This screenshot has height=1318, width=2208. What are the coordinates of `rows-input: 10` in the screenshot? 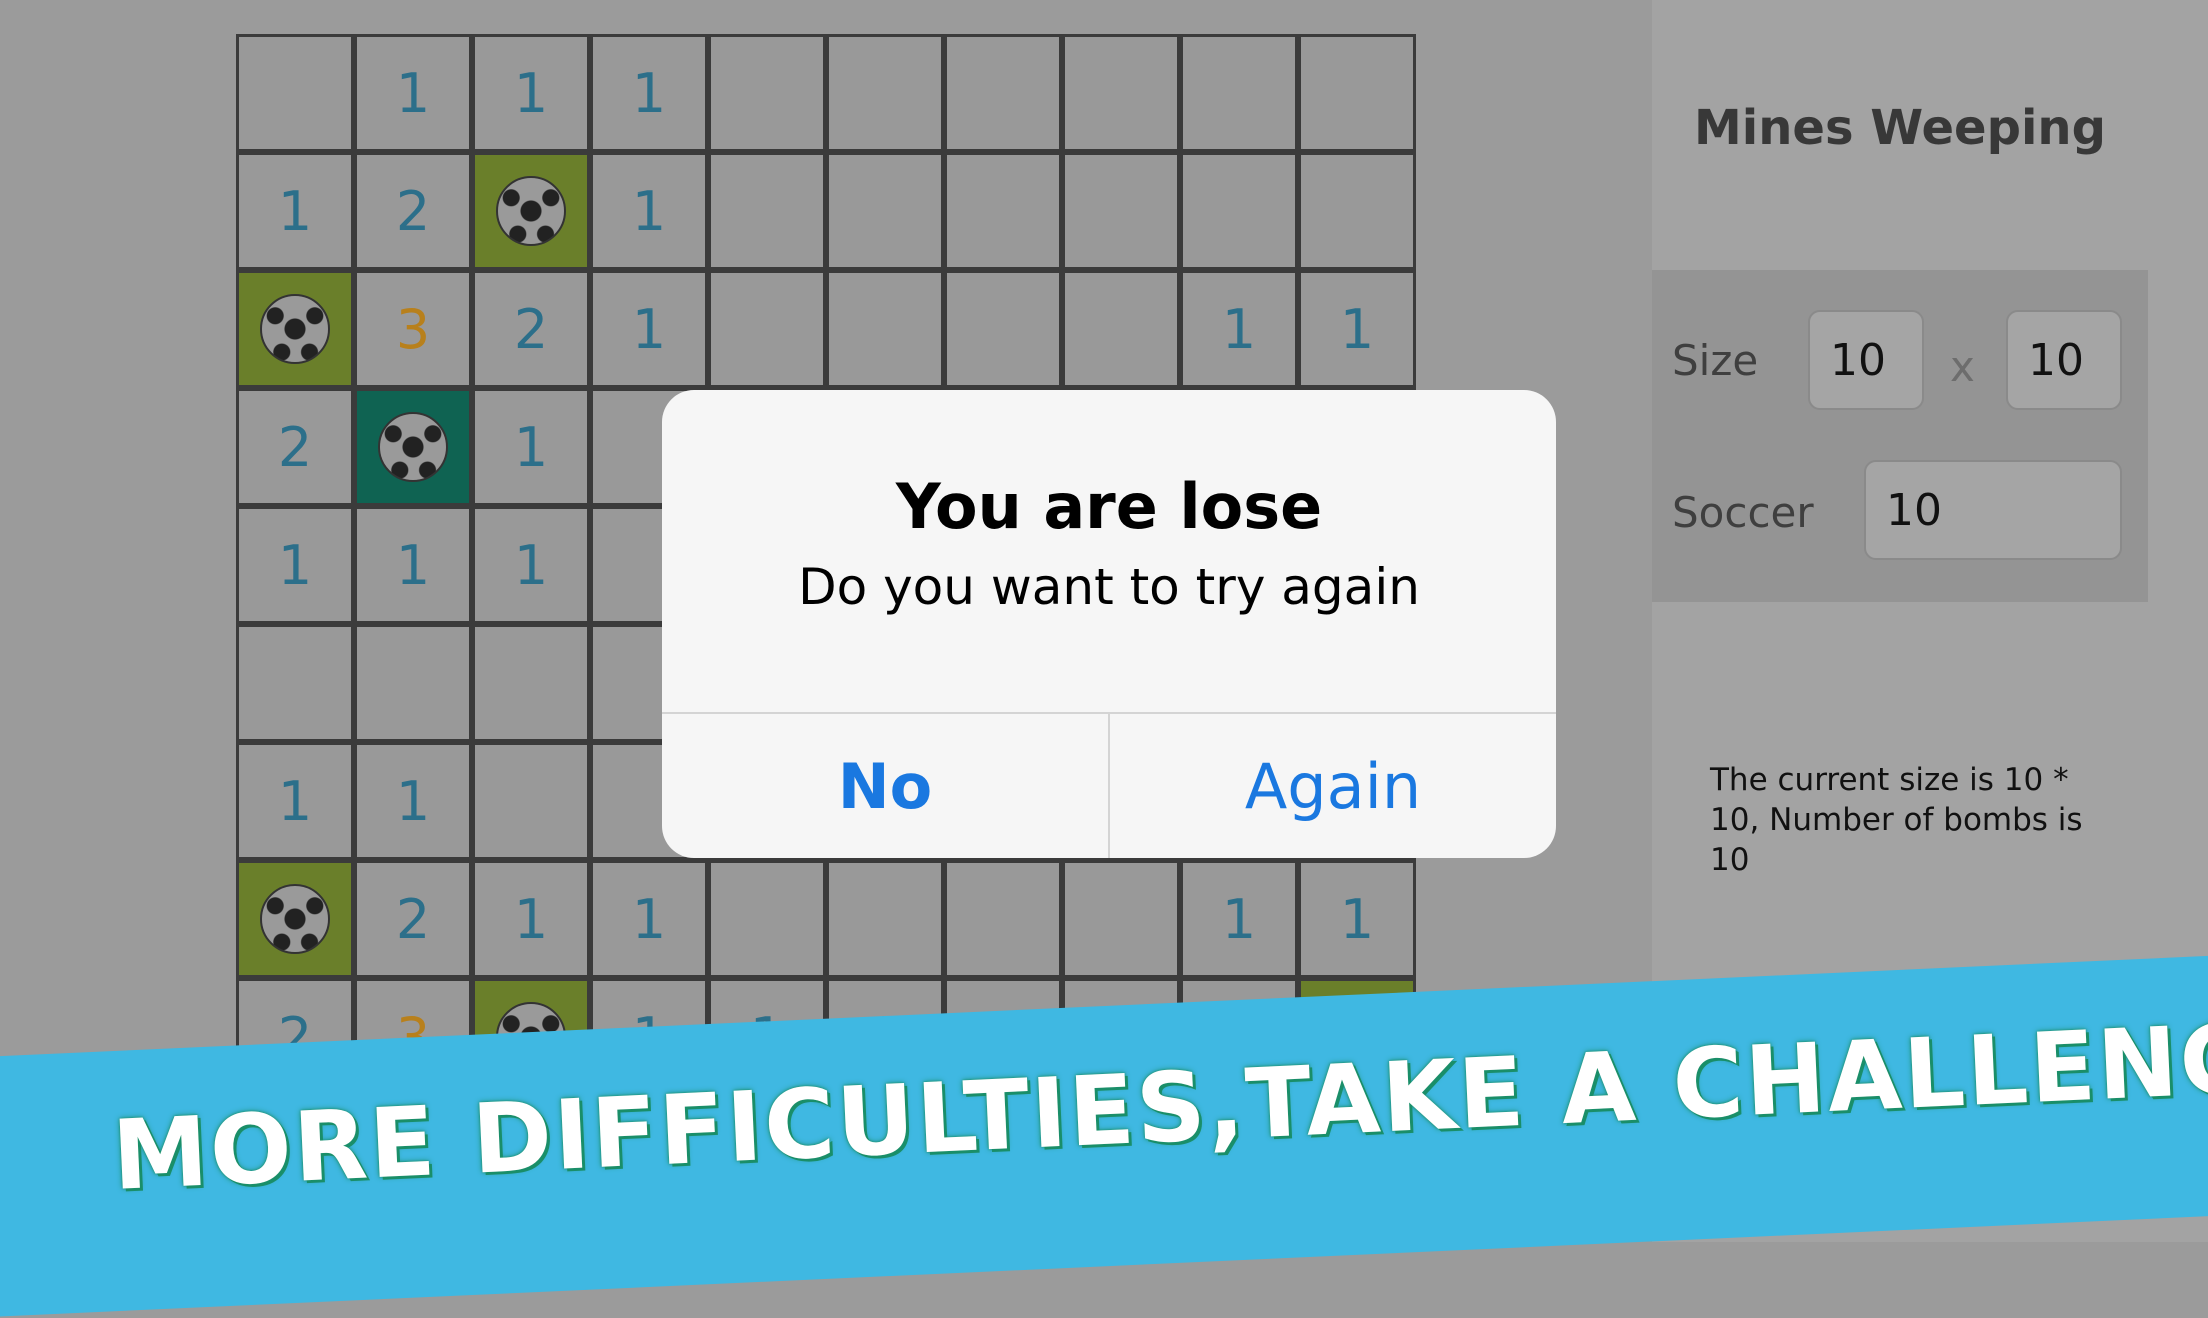 It's located at (1866, 360).